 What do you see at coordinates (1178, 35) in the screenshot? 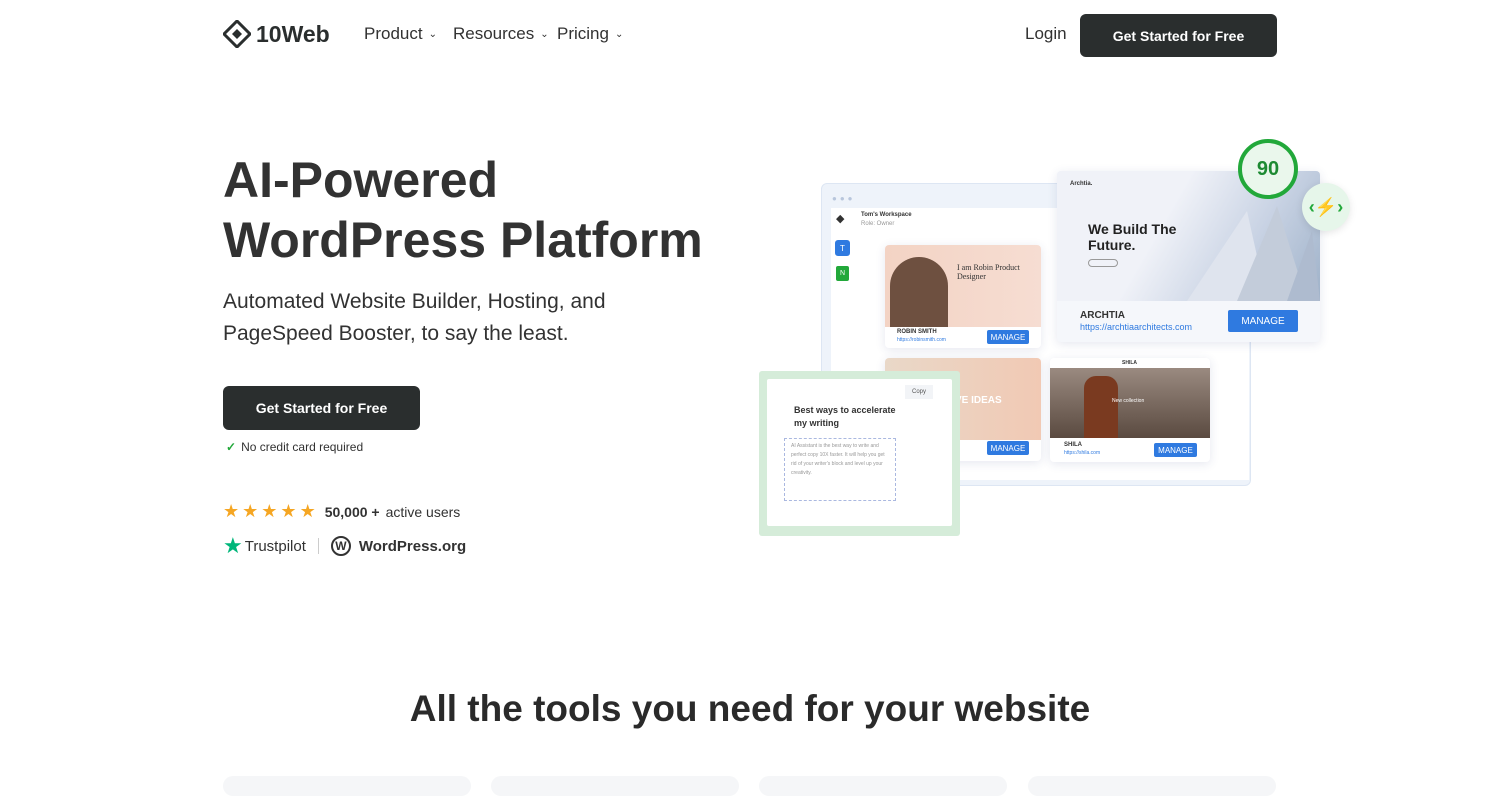
I see `get-started-nav-button: Get Started for Free` at bounding box center [1178, 35].